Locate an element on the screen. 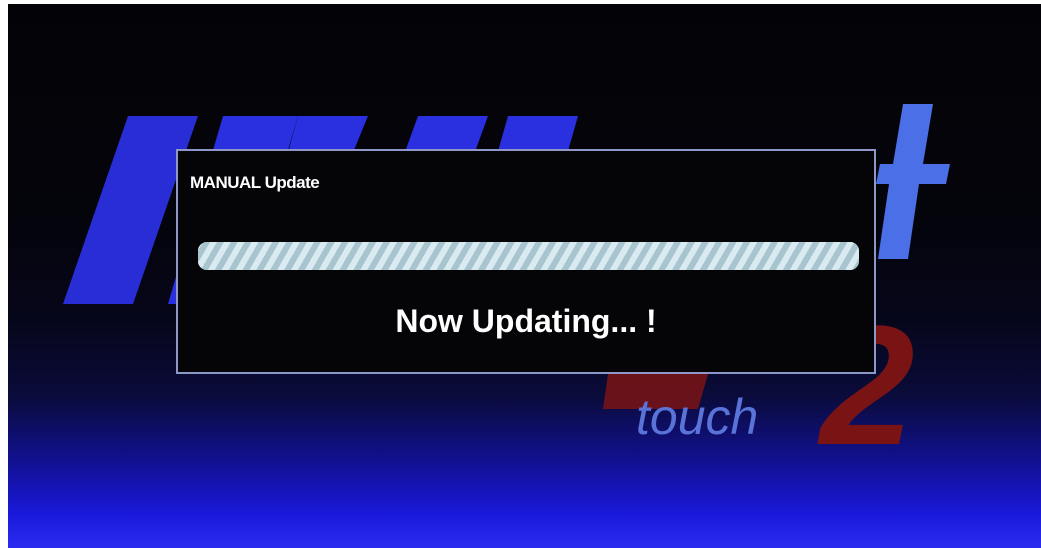  dialog-title: MANUAL Update is located at coordinates (255, 182).